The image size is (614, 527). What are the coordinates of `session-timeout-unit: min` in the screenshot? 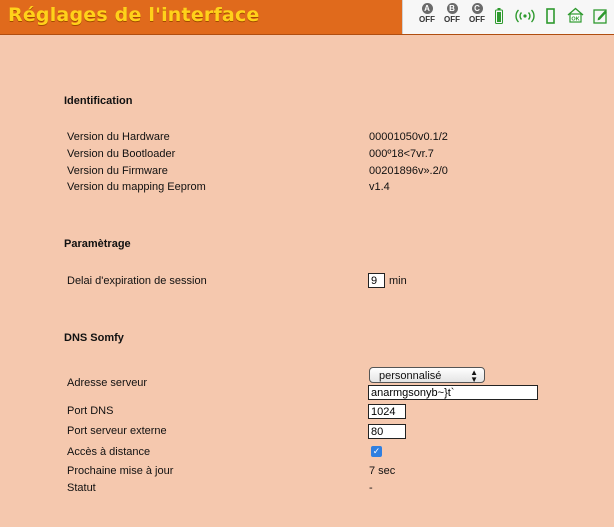 It's located at (398, 281).